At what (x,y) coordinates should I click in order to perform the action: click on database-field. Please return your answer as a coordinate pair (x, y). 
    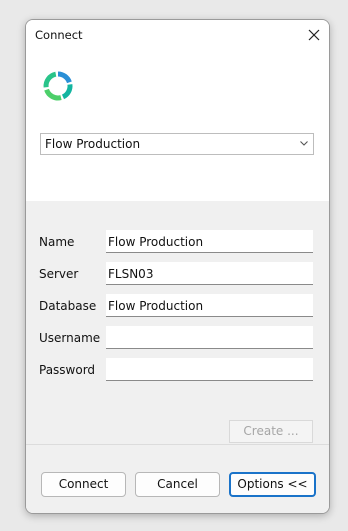
    Looking at the image, I should click on (209, 305).